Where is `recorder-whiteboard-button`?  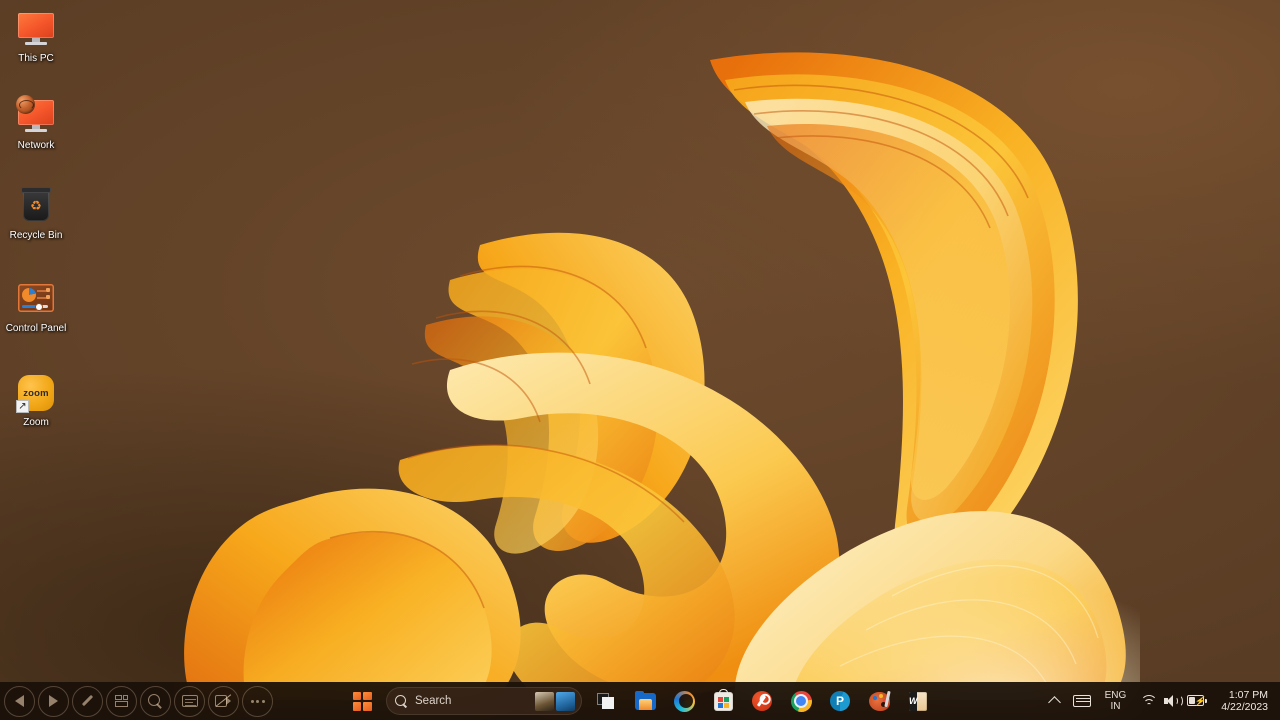 recorder-whiteboard-button is located at coordinates (189, 701).